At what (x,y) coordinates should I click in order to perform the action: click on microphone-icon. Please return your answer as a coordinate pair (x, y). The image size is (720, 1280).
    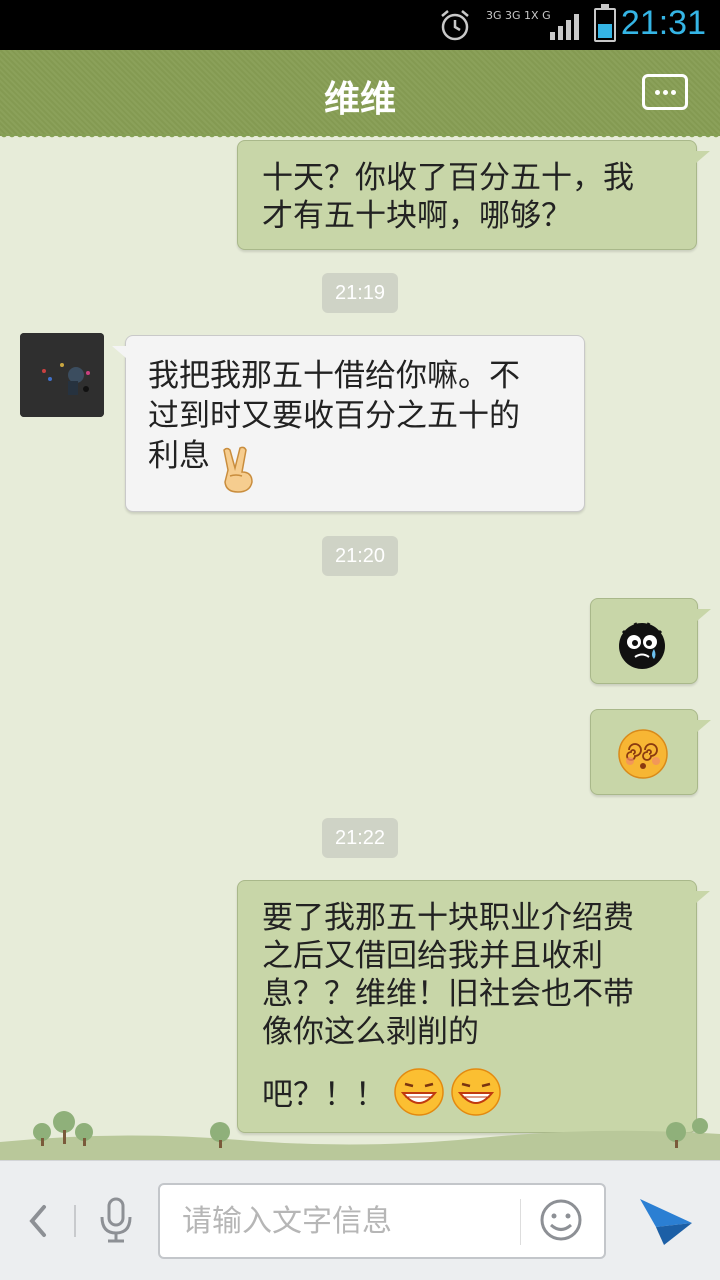
    Looking at the image, I should click on (116, 1220).